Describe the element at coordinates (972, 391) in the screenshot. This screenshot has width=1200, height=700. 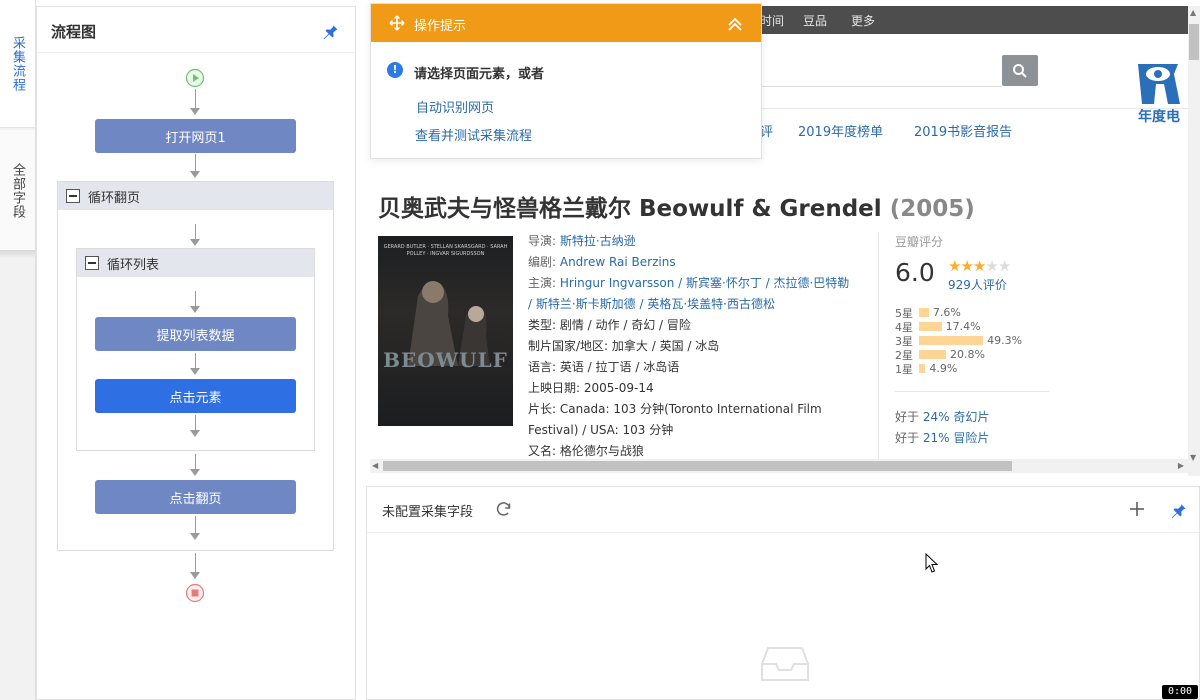
I see `divider` at that location.